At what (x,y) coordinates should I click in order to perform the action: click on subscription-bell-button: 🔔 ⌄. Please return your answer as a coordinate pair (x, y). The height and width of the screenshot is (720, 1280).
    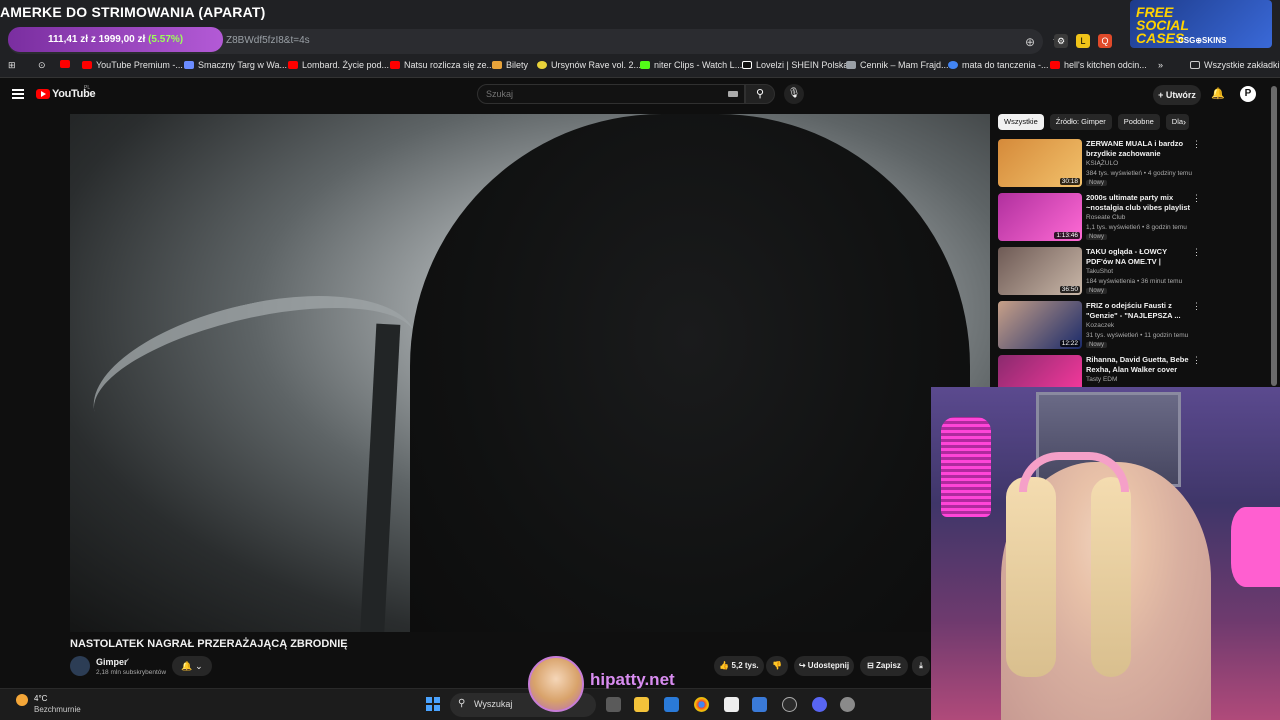
    Looking at the image, I should click on (192, 666).